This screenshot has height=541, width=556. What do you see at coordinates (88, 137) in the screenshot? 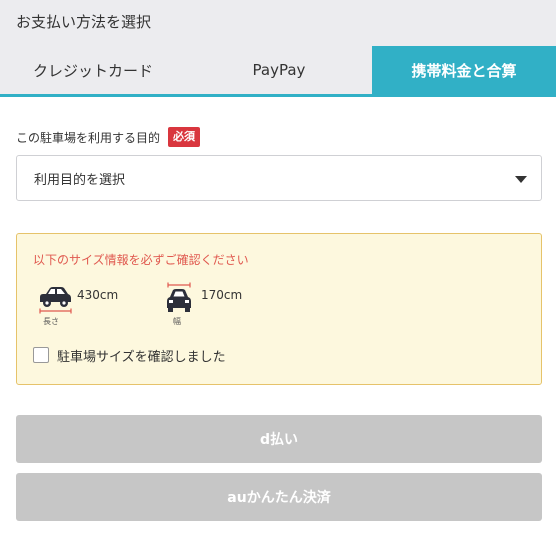
I see `purpose-label: この駐車場を利用する目的` at bounding box center [88, 137].